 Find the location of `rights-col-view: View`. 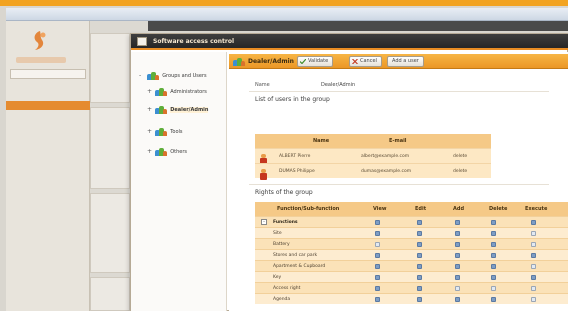

rights-col-view: View is located at coordinates (380, 209).